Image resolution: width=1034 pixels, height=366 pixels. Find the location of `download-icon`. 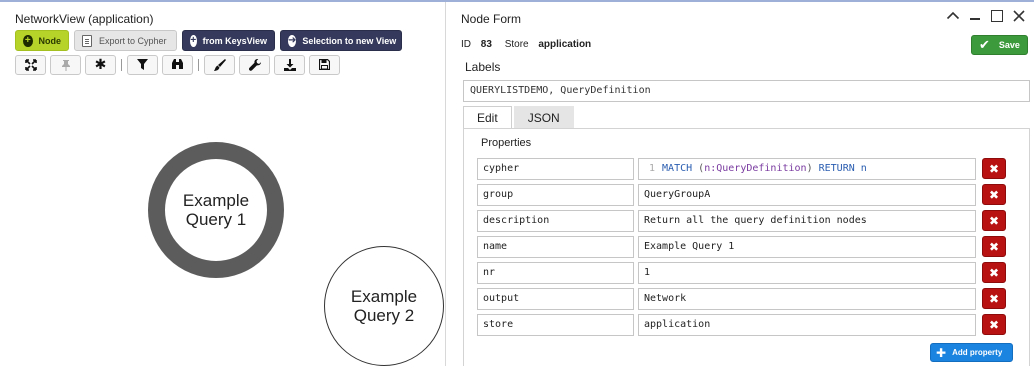

download-icon is located at coordinates (289, 64).